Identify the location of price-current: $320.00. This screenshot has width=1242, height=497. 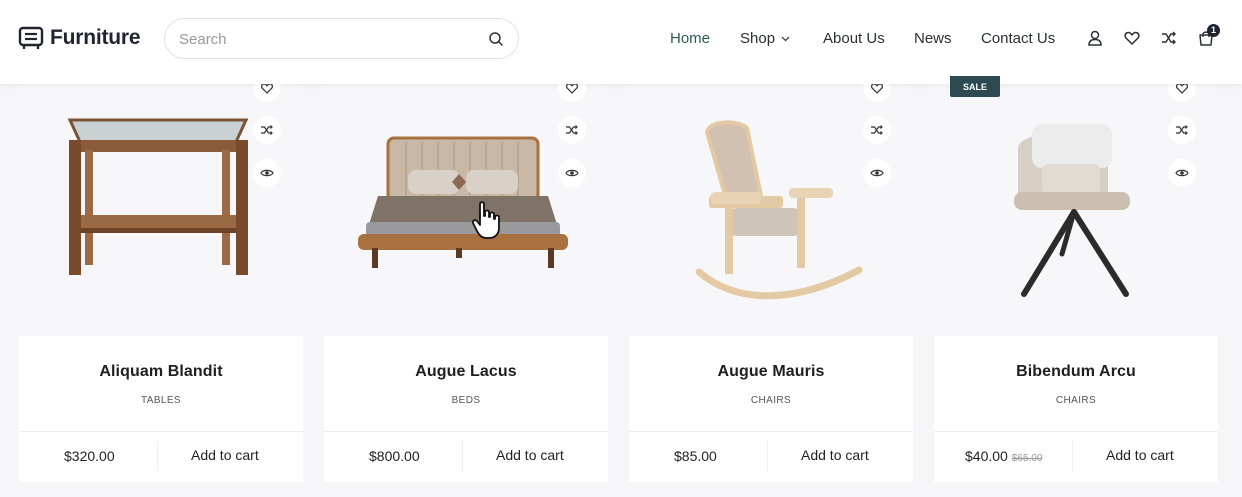
(89, 456).